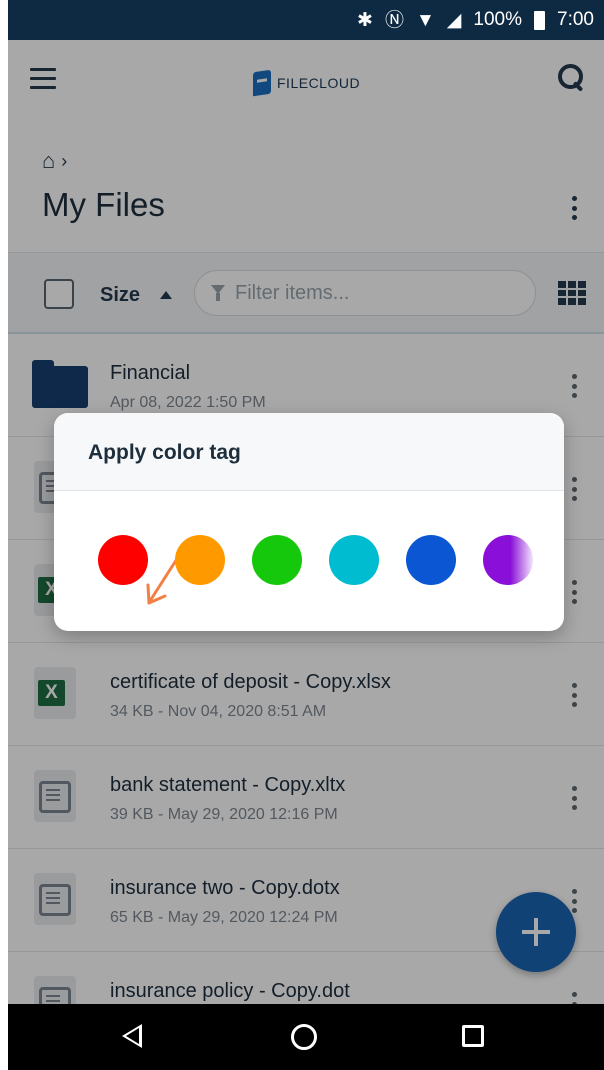  I want to click on clock: 7:00, so click(575, 19).